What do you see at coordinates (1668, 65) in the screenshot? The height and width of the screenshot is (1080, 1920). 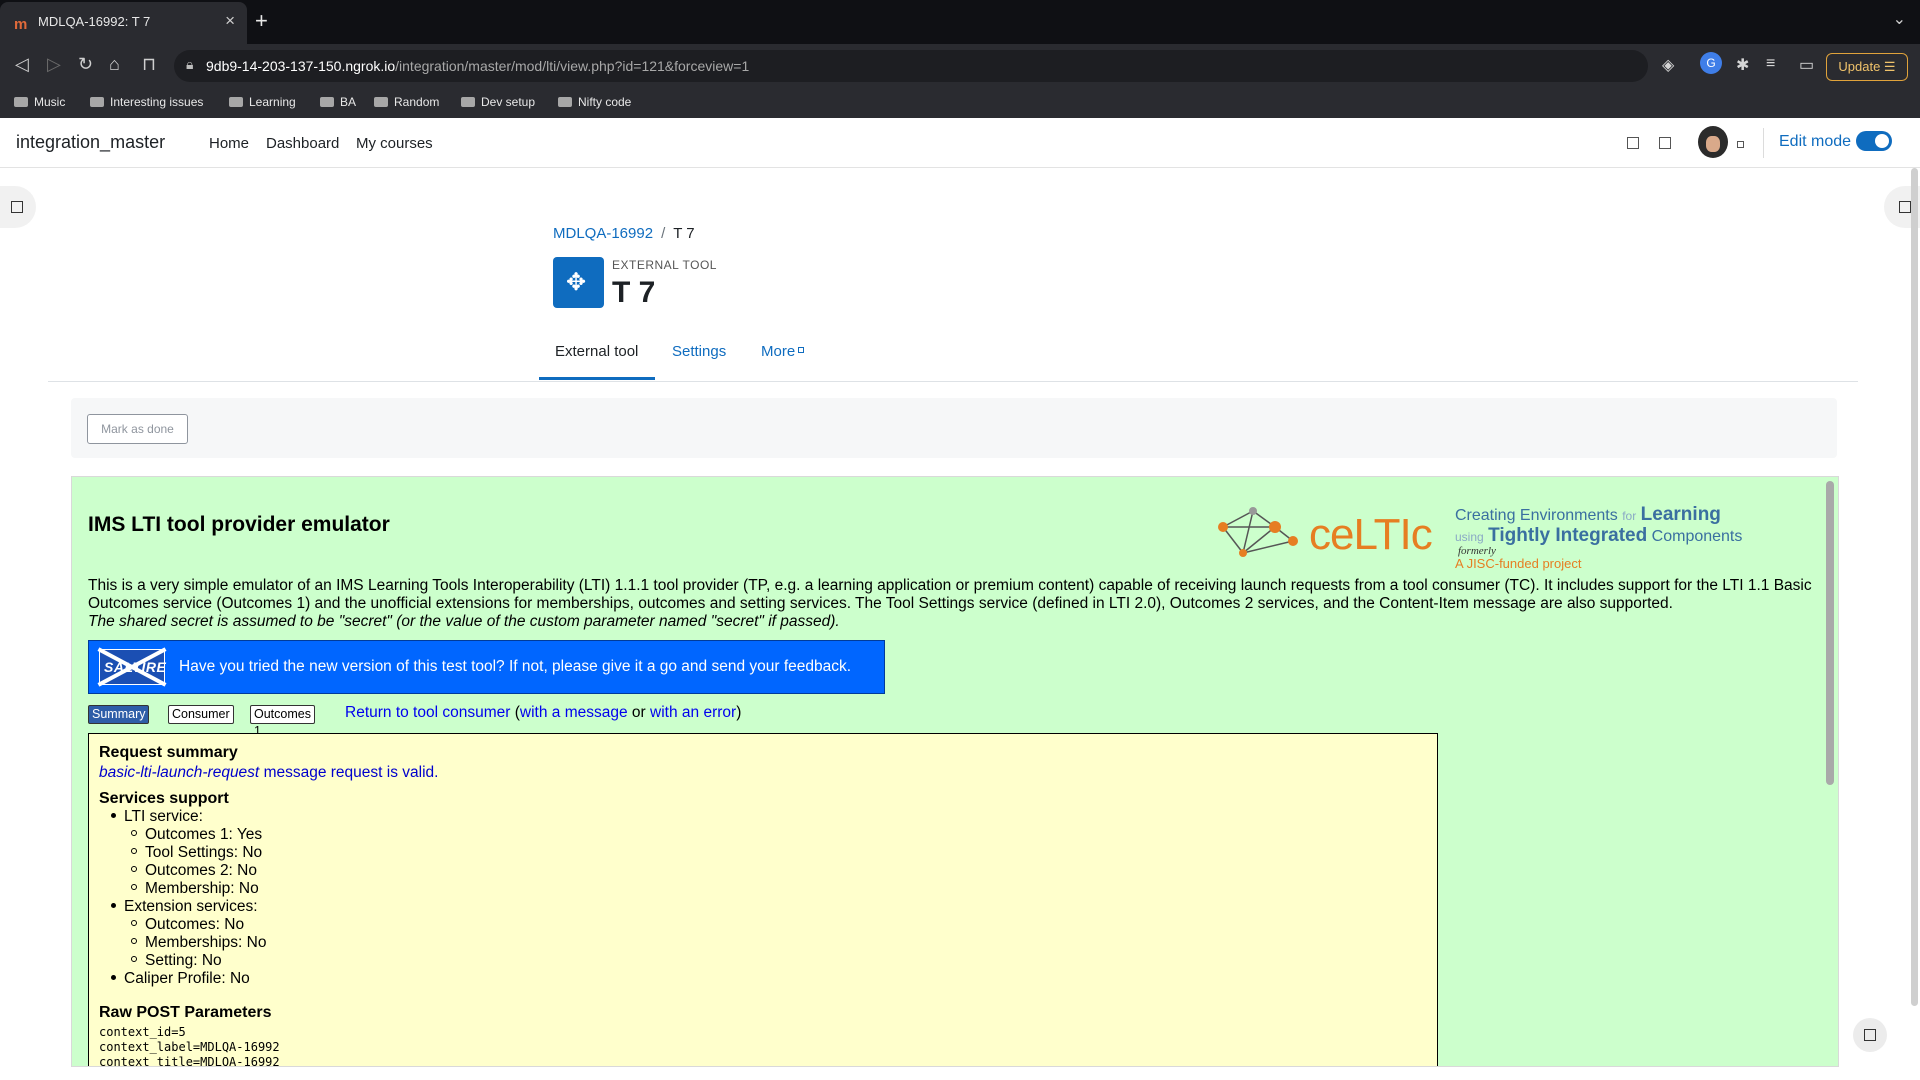 I see `brave-shield-icon: ◈` at bounding box center [1668, 65].